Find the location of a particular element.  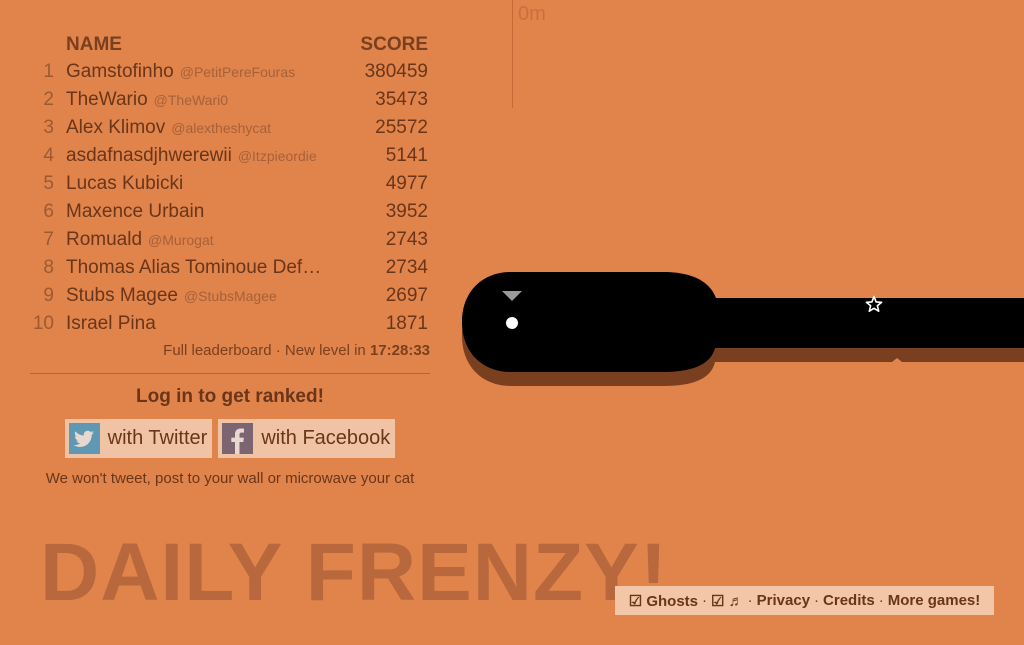

ghosts-toggle: ☑ Ghosts is located at coordinates (663, 601).